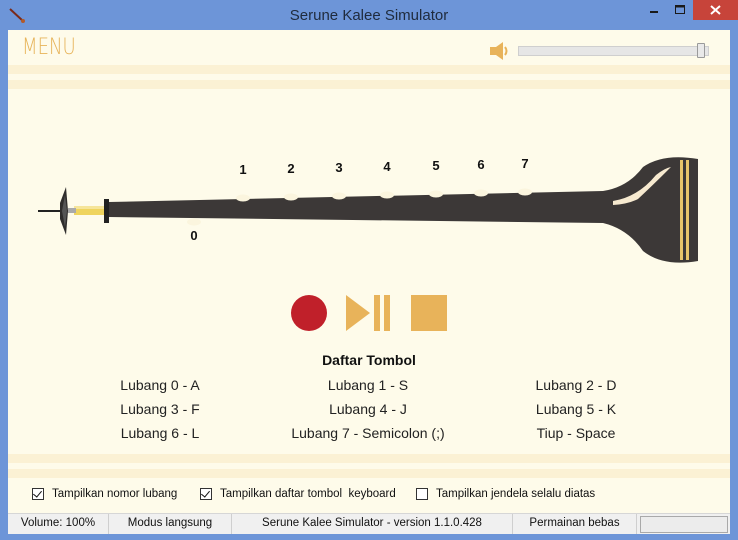 The width and height of the screenshot is (738, 540). I want to click on option-label: Tampilkan jendela selalu diatas, so click(516, 494).